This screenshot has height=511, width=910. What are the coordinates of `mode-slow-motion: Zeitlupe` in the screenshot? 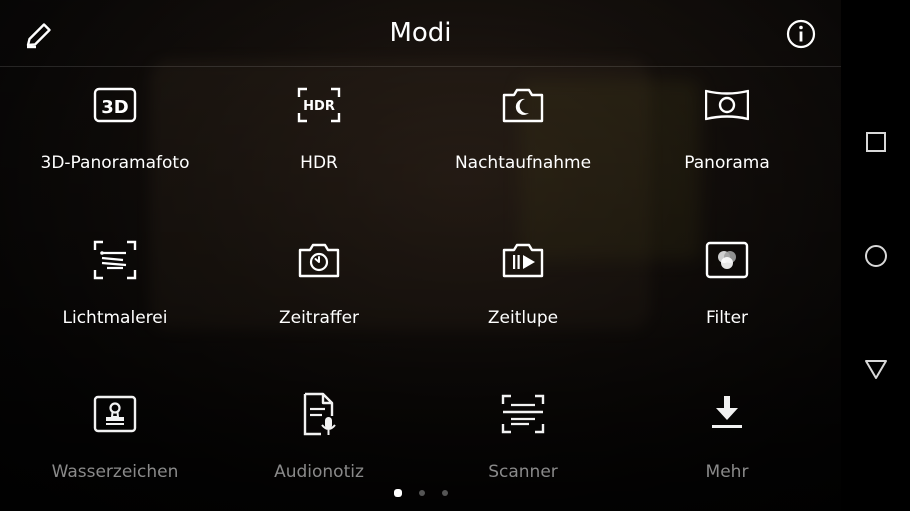 It's located at (523, 297).